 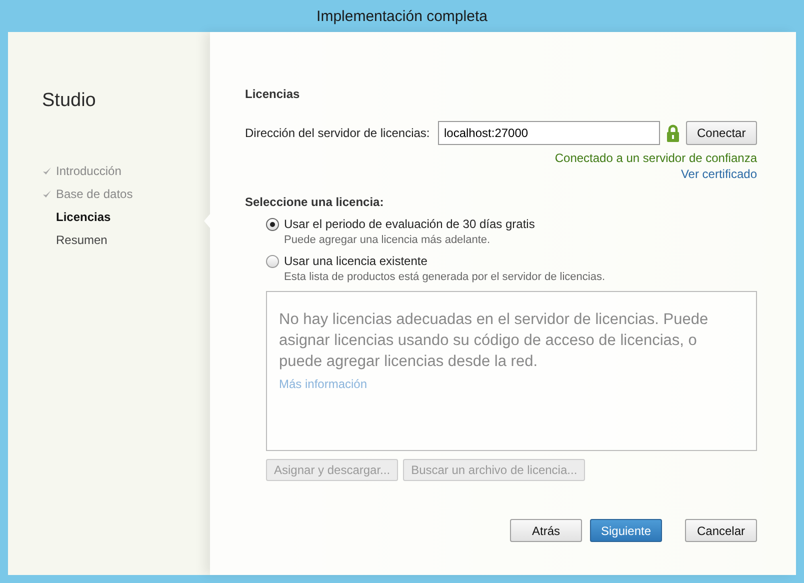 What do you see at coordinates (721, 530) in the screenshot?
I see `wizard-button: Cancelar` at bounding box center [721, 530].